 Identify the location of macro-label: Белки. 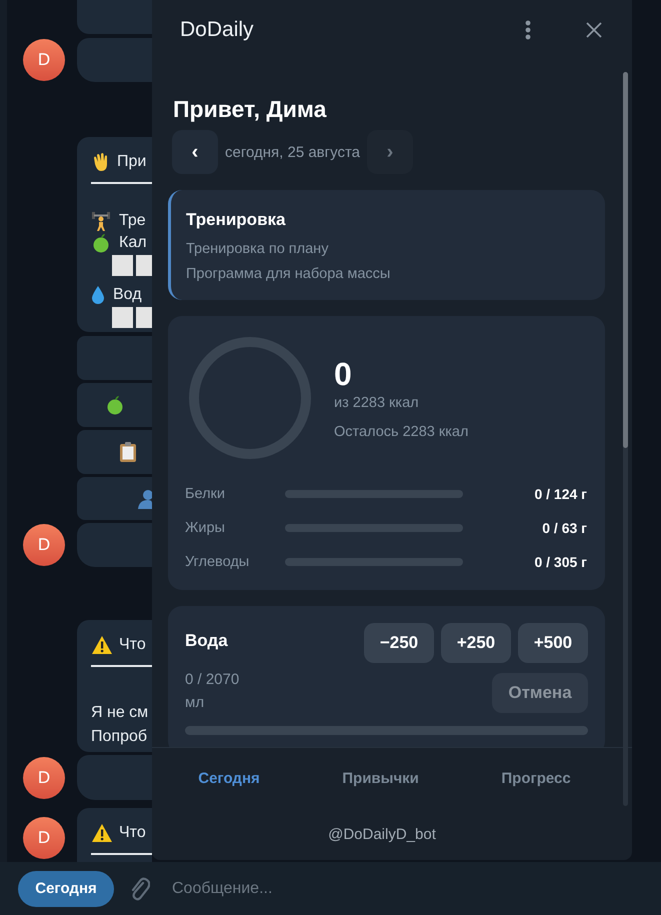
(205, 494).